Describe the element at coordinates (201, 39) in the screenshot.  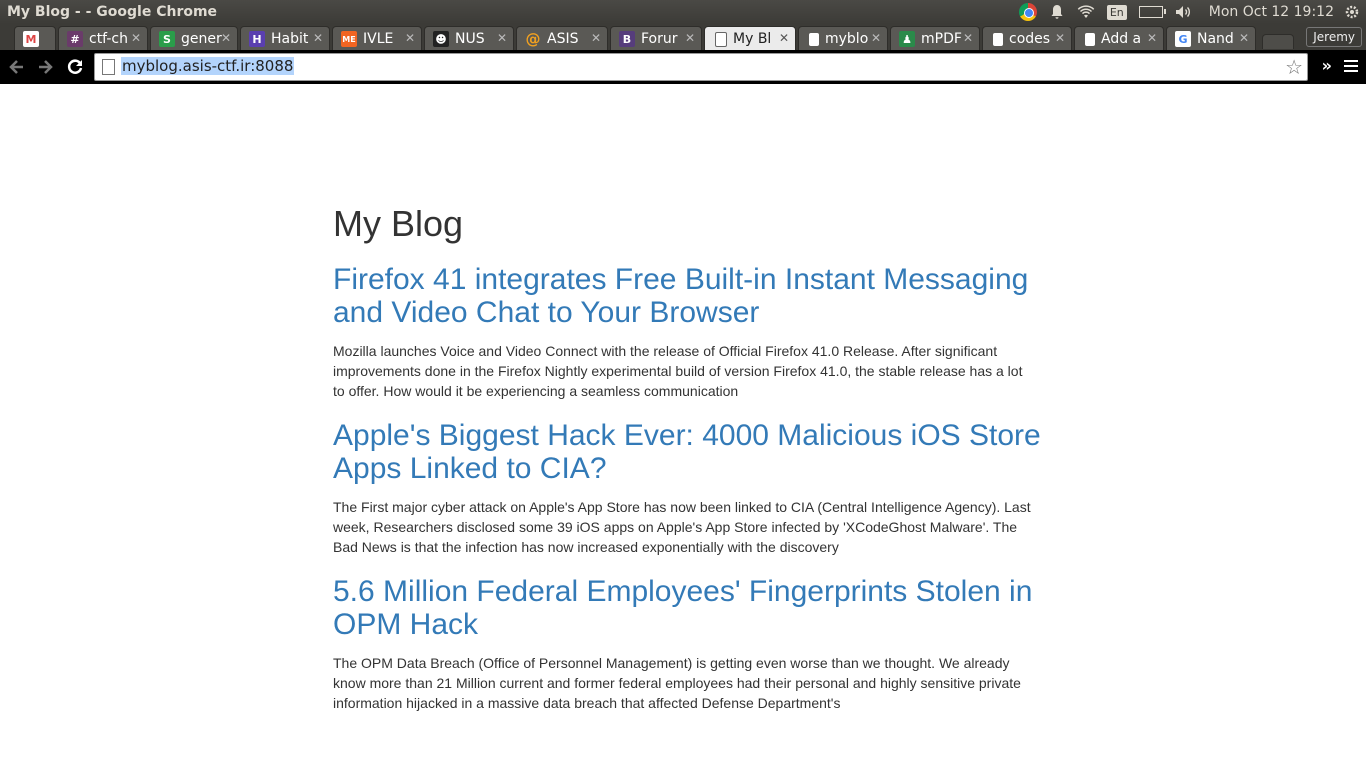
I see `tab-label: gener` at that location.